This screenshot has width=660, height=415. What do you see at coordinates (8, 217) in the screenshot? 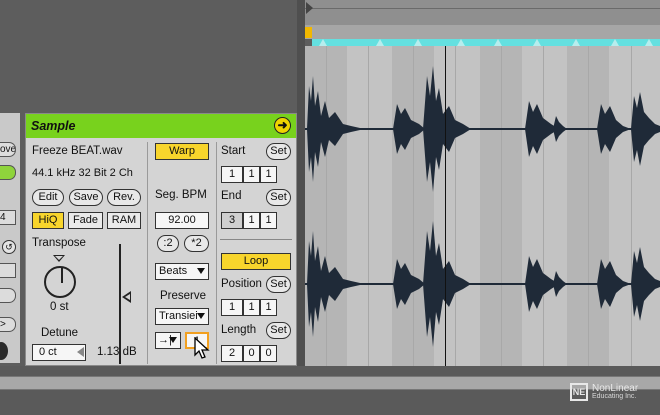
I see `adjacent-device-value: 4` at bounding box center [8, 217].